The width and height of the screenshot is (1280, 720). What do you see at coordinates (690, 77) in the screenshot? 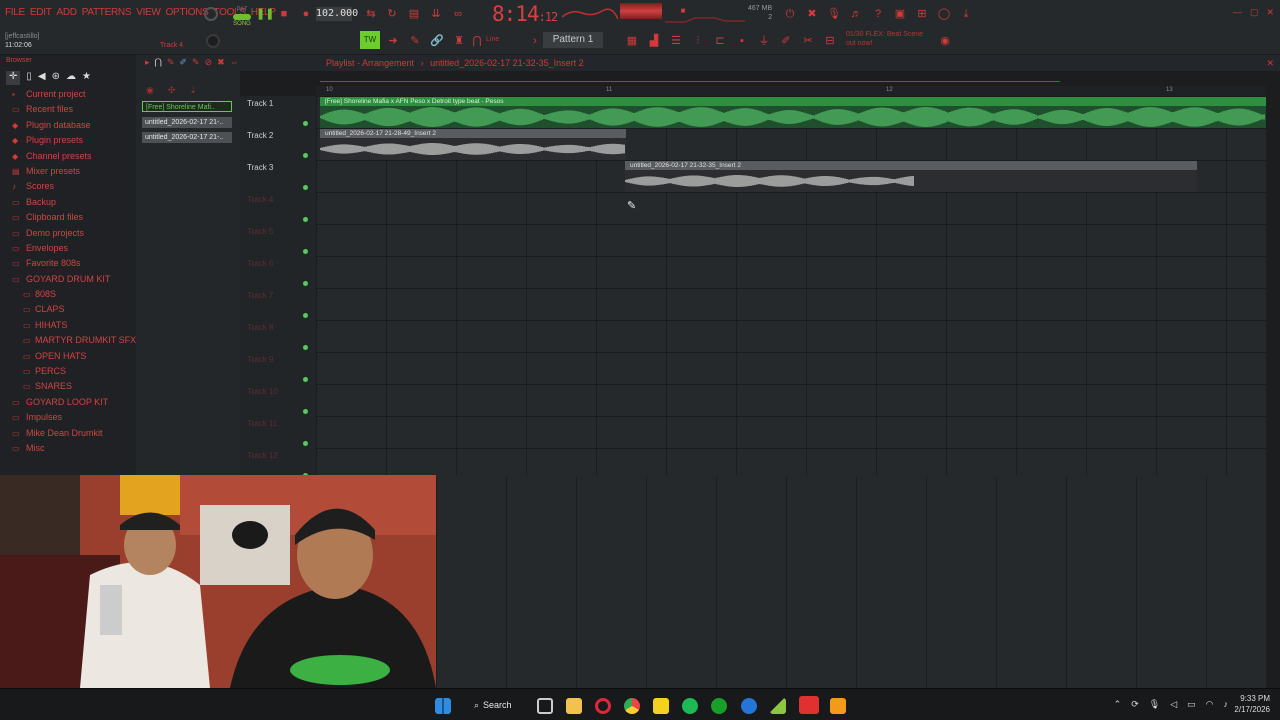
I see `playlist-overview` at bounding box center [690, 77].